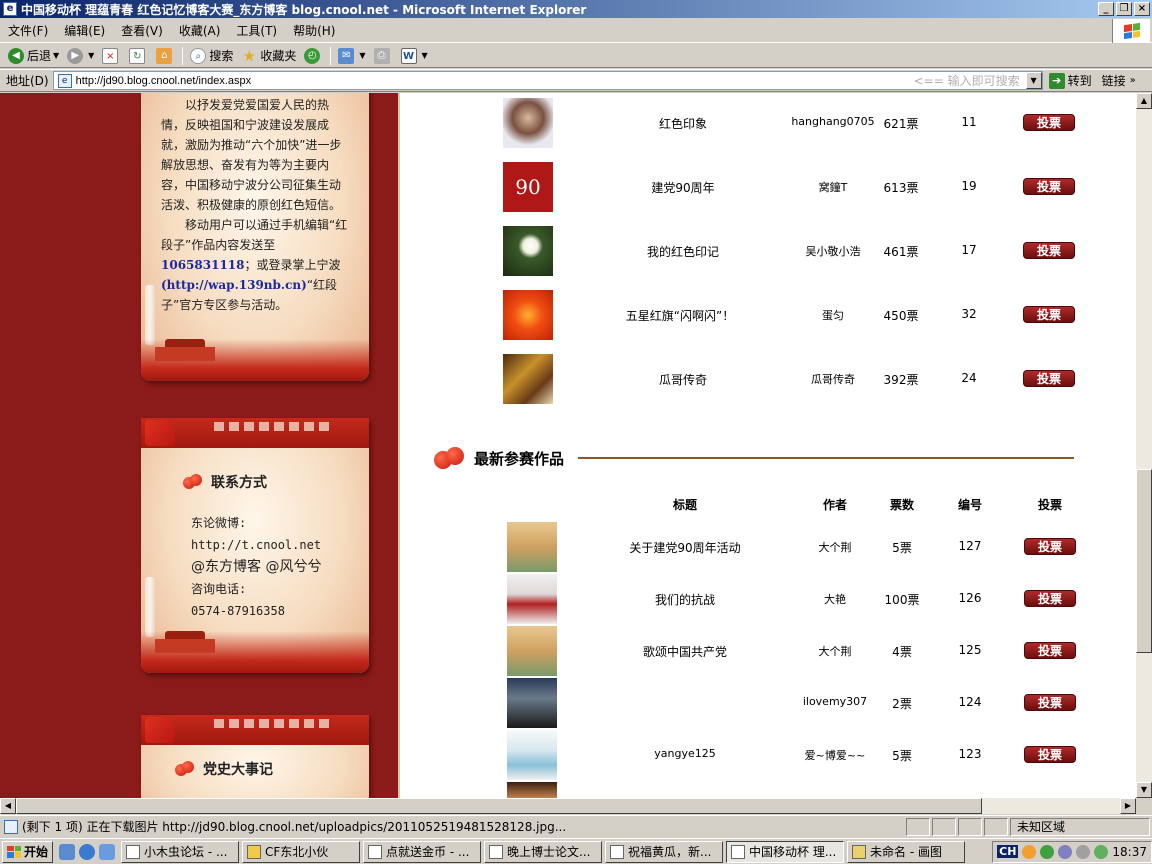  Describe the element at coordinates (499, 806) in the screenshot. I see `horizontal-scroll-thumb` at that location.